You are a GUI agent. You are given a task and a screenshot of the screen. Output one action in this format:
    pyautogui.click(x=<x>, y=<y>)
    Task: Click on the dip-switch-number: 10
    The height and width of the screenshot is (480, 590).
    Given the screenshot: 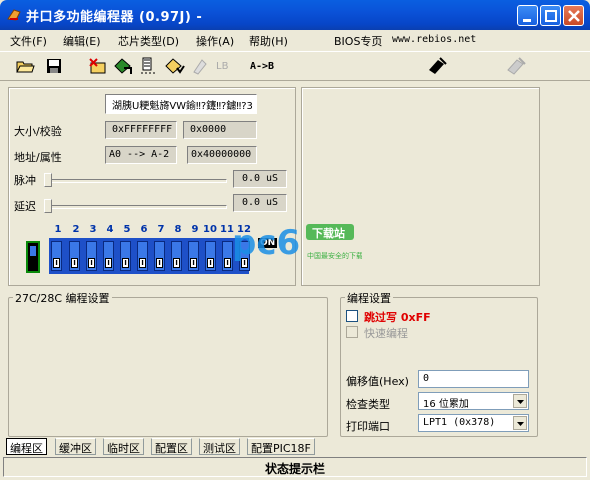 What is the action you would take?
    pyautogui.click(x=210, y=229)
    